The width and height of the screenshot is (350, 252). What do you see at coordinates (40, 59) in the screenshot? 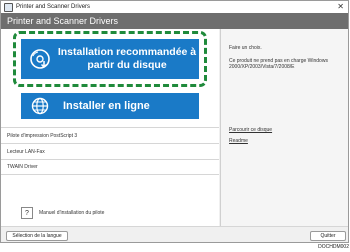
I see `disc-install-icon` at bounding box center [40, 59].